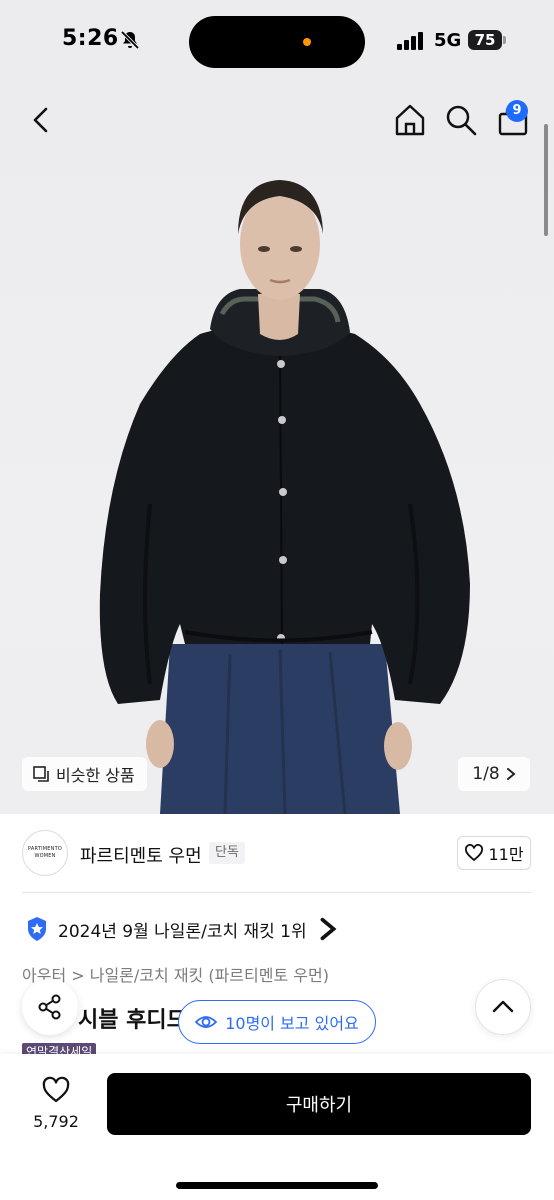  I want to click on product-title-text: 시블 후디드, so click(132, 1020).